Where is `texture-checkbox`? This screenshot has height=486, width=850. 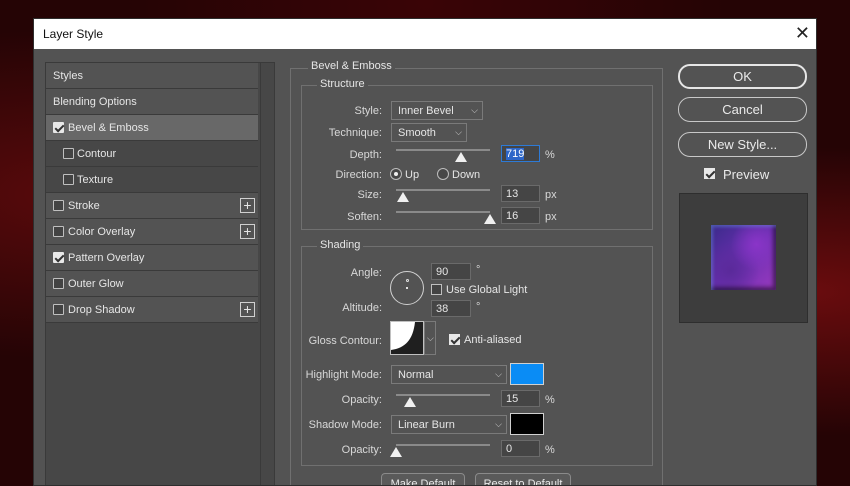 texture-checkbox is located at coordinates (68, 179).